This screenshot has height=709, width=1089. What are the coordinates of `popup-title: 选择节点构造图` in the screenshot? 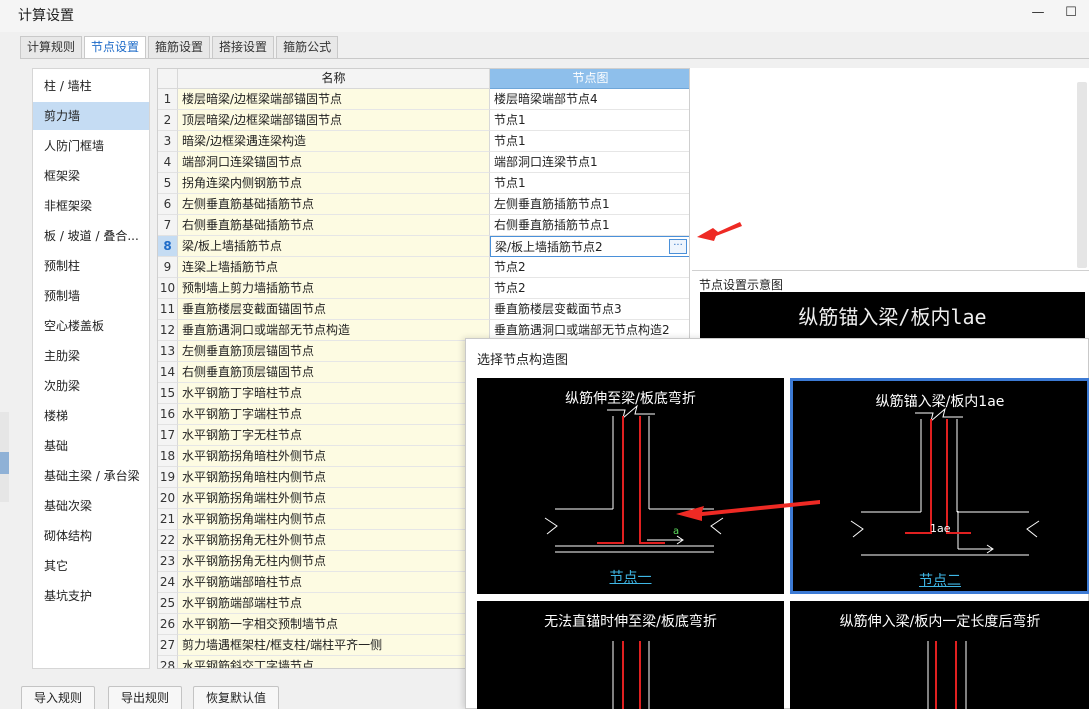 It's located at (523, 360).